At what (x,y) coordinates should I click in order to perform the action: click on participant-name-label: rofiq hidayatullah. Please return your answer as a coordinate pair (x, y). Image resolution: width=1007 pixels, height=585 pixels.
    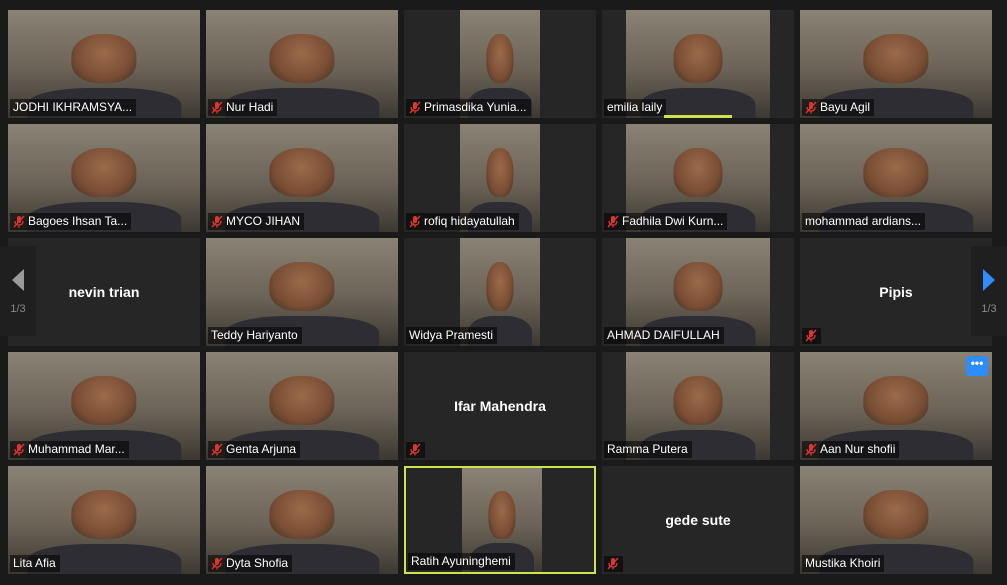
    Looking at the image, I should click on (462, 221).